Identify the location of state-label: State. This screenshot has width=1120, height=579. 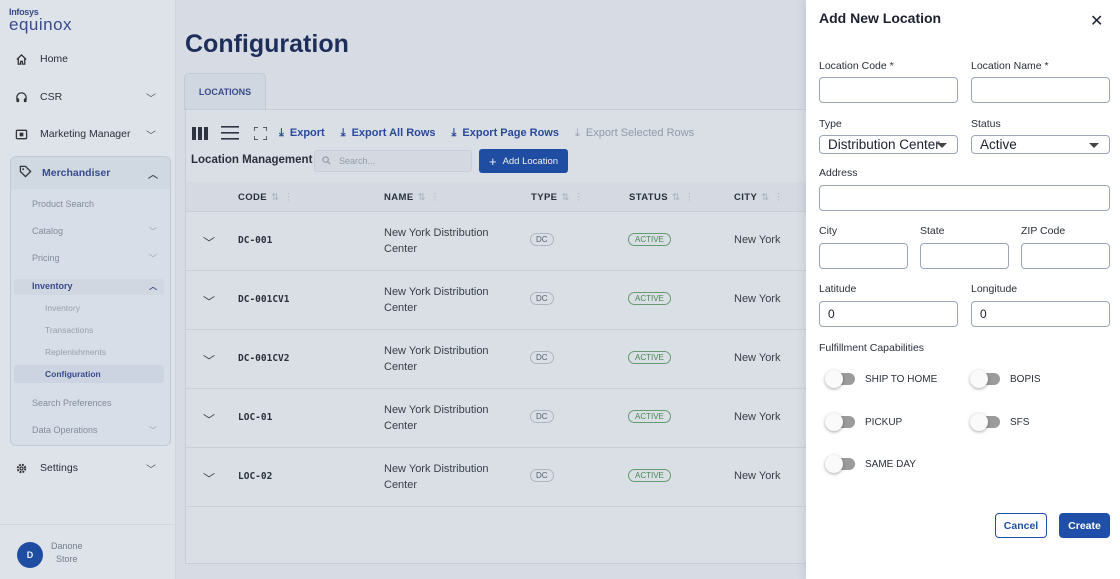
(932, 231).